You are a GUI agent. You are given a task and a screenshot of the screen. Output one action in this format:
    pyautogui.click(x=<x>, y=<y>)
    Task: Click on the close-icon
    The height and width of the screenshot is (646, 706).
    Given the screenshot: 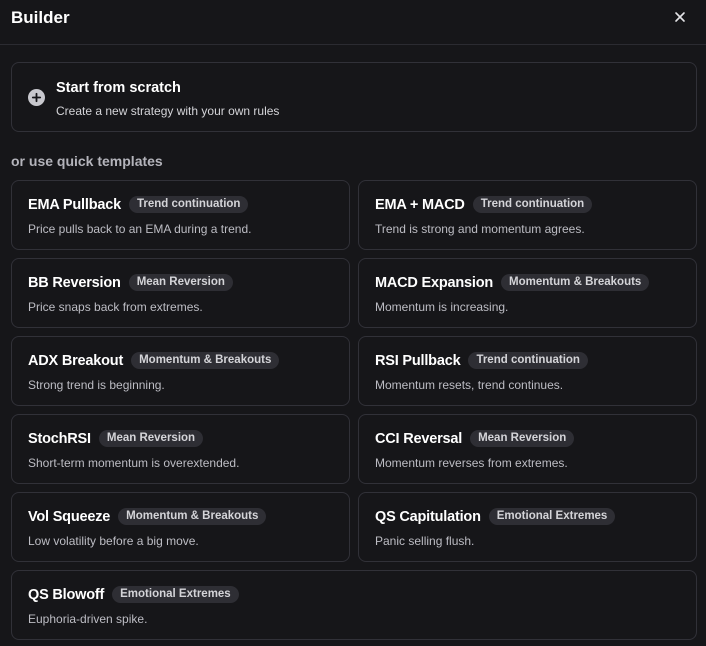 What is the action you would take?
    pyautogui.click(x=680, y=17)
    